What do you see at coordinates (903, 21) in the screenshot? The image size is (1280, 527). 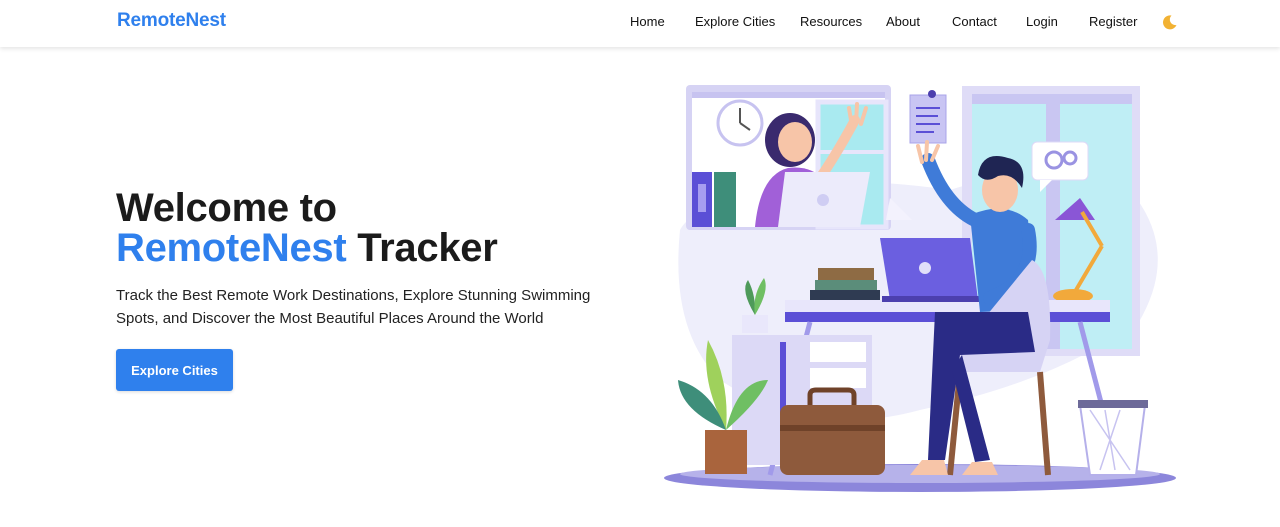 I see `nav-about: About` at bounding box center [903, 21].